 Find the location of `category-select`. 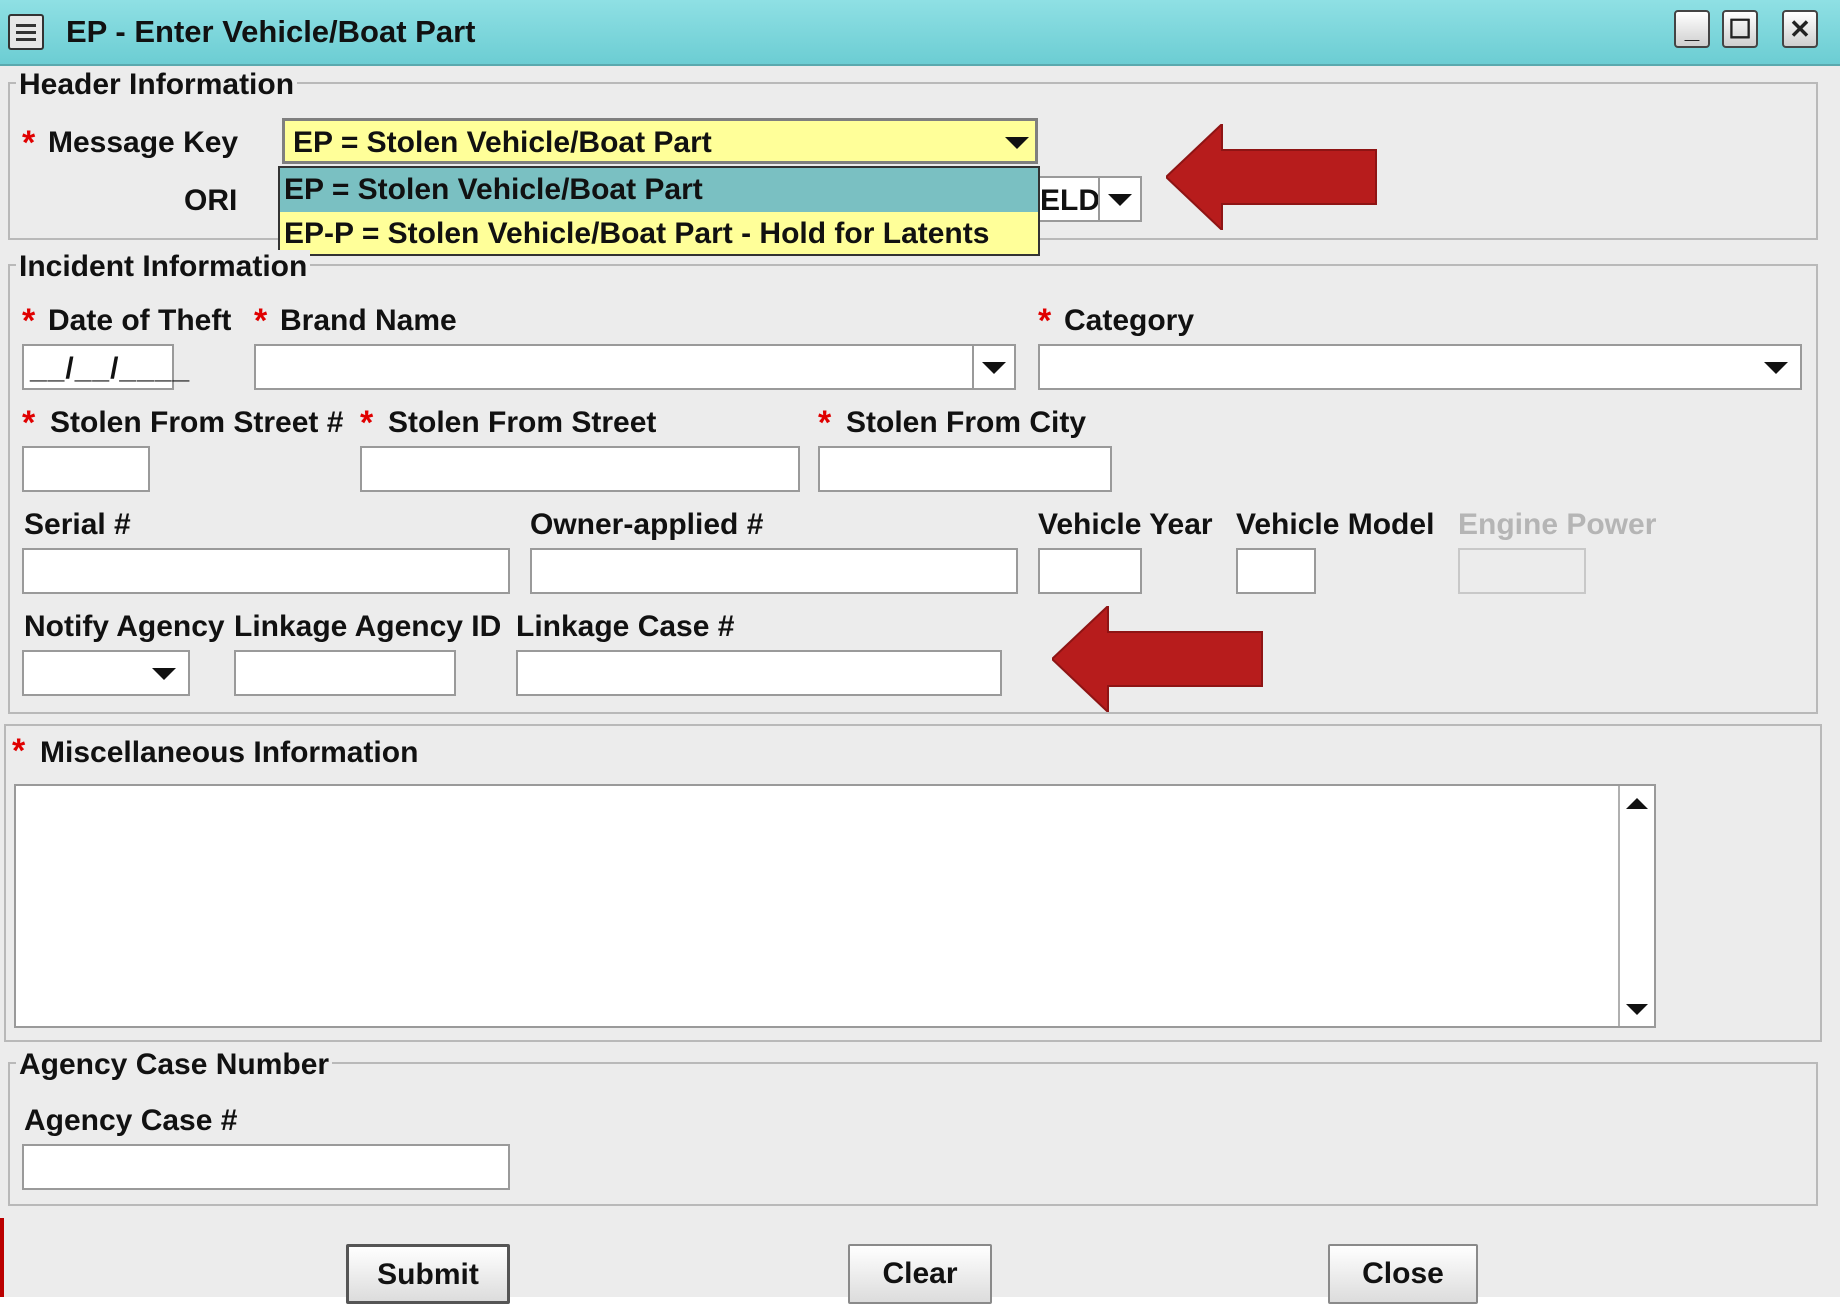

category-select is located at coordinates (1420, 367).